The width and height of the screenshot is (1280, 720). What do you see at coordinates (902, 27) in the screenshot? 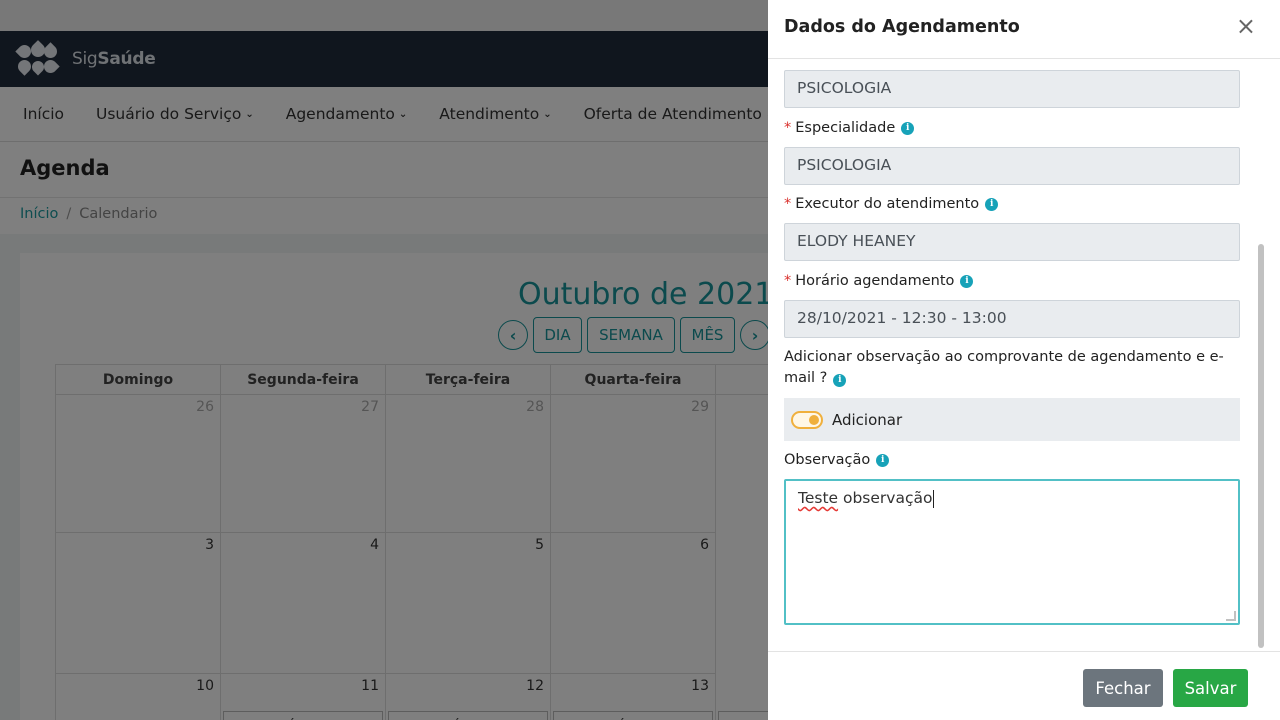
I see `panel-title: Dados do Agendamento` at bounding box center [902, 27].